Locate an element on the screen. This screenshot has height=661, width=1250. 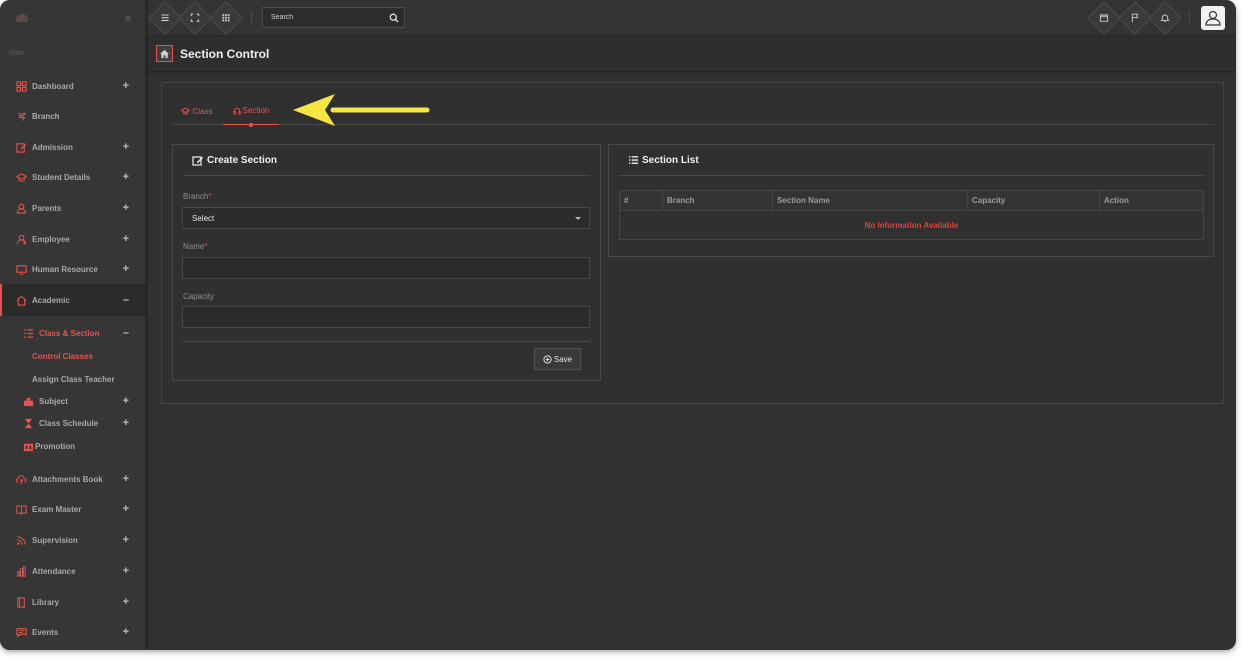
sidebar-item-supervision: Supervision + is located at coordinates (72, 540).